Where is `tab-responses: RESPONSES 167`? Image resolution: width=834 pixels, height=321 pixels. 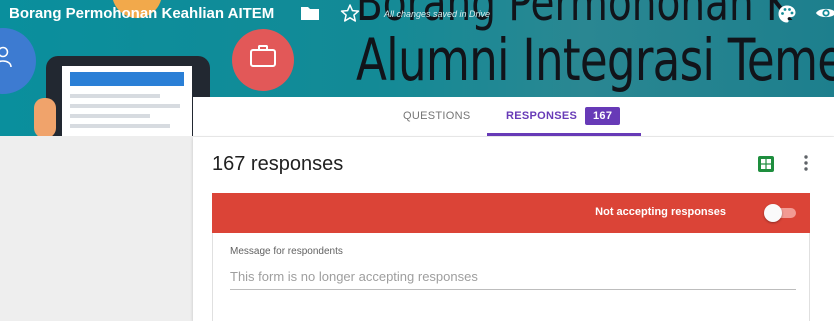 tab-responses: RESPONSES 167 is located at coordinates (564, 116).